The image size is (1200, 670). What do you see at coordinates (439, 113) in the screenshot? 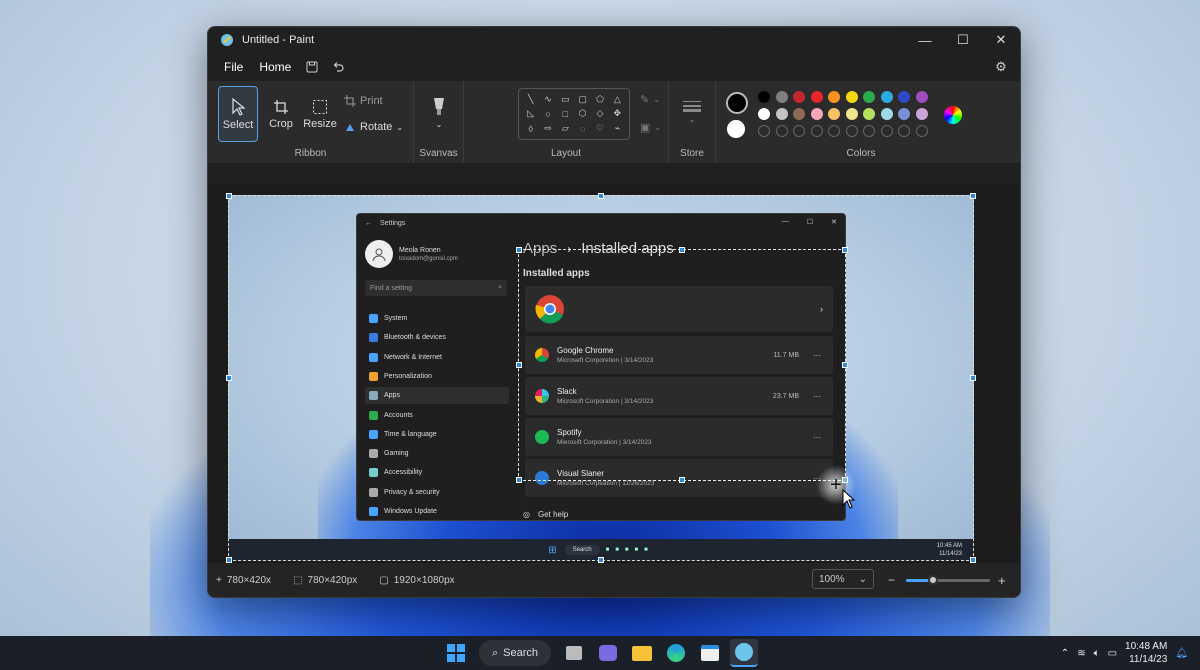
I see `brush-tool-button: ⌄` at bounding box center [439, 113].